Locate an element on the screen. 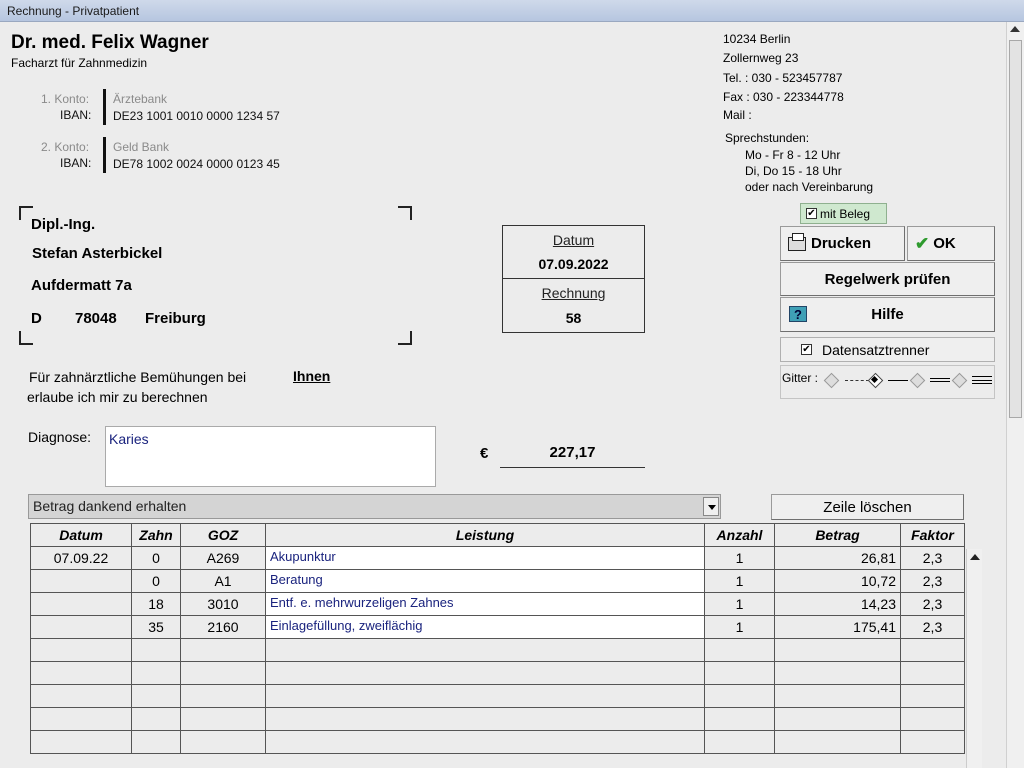 The image size is (1024, 768). recipient-name: Stefan Asterbickel is located at coordinates (97, 253).